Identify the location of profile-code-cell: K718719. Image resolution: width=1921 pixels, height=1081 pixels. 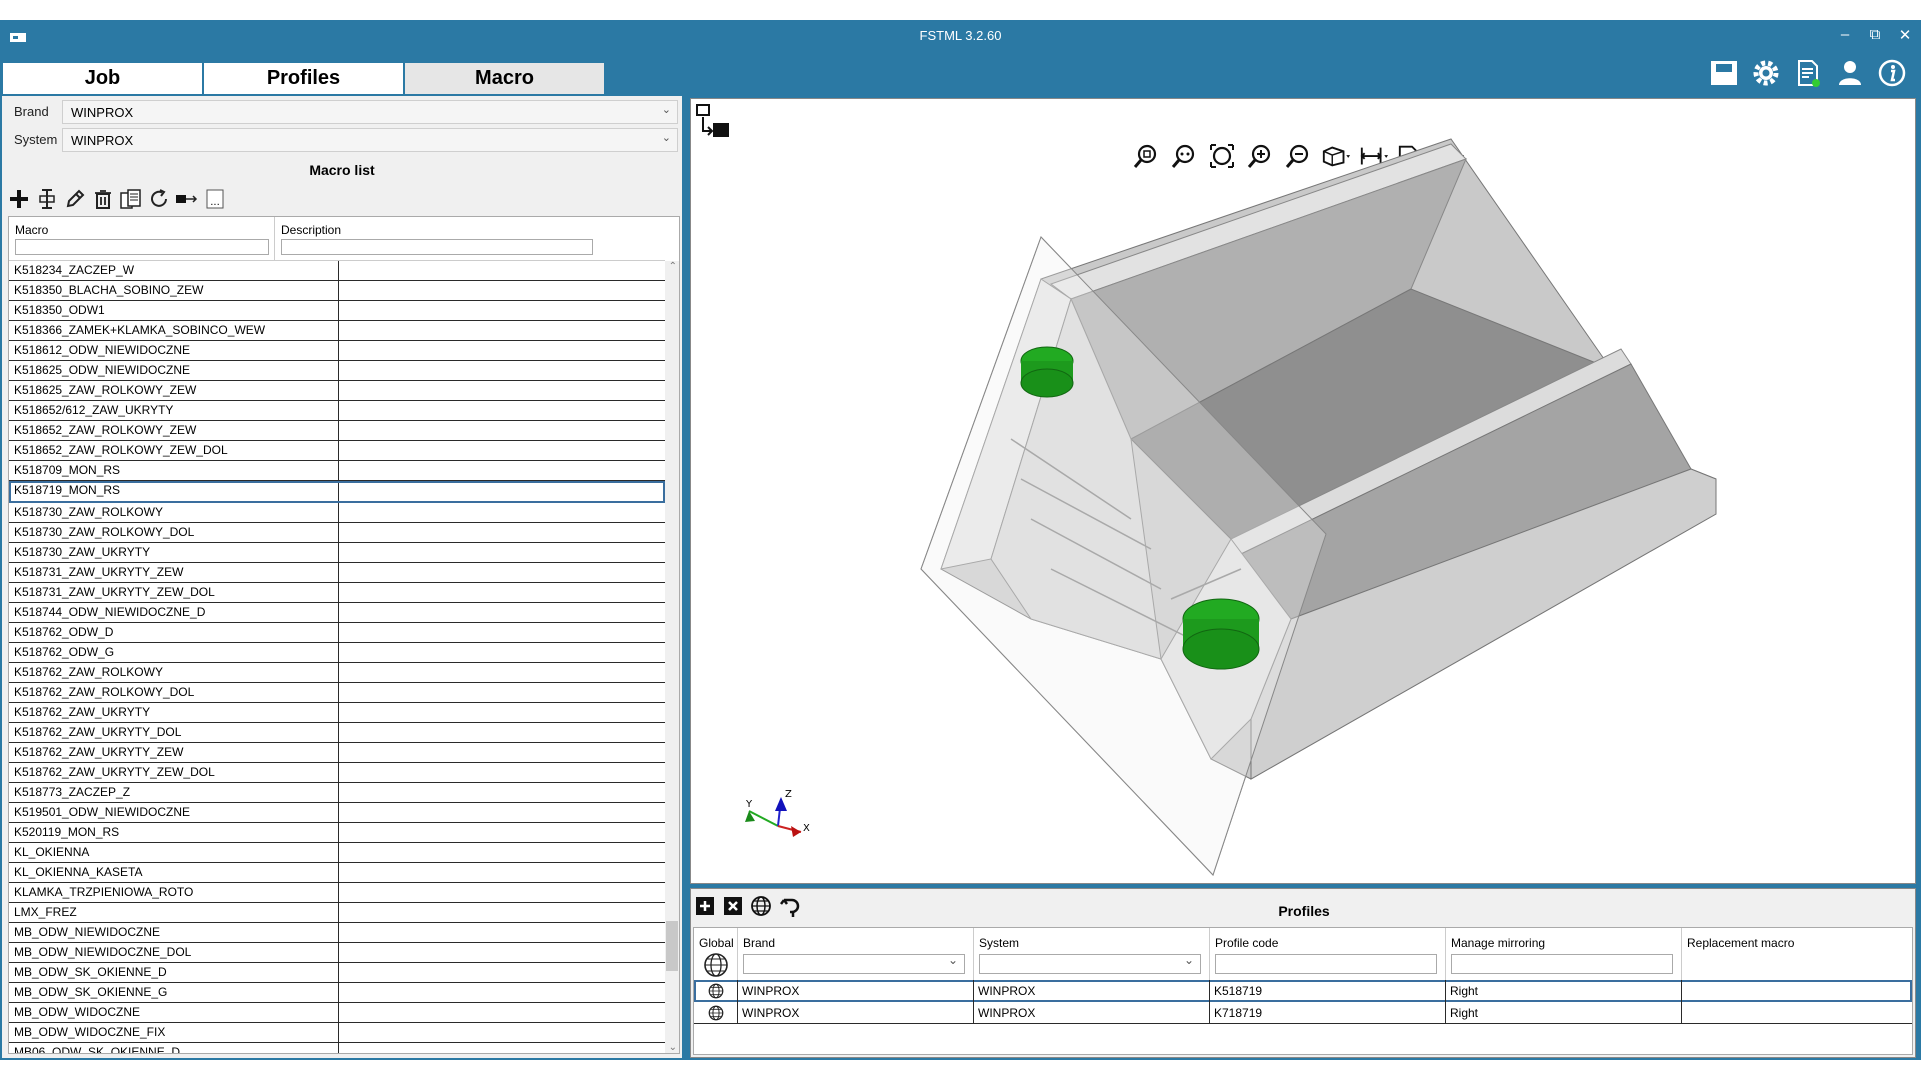
(1328, 1013).